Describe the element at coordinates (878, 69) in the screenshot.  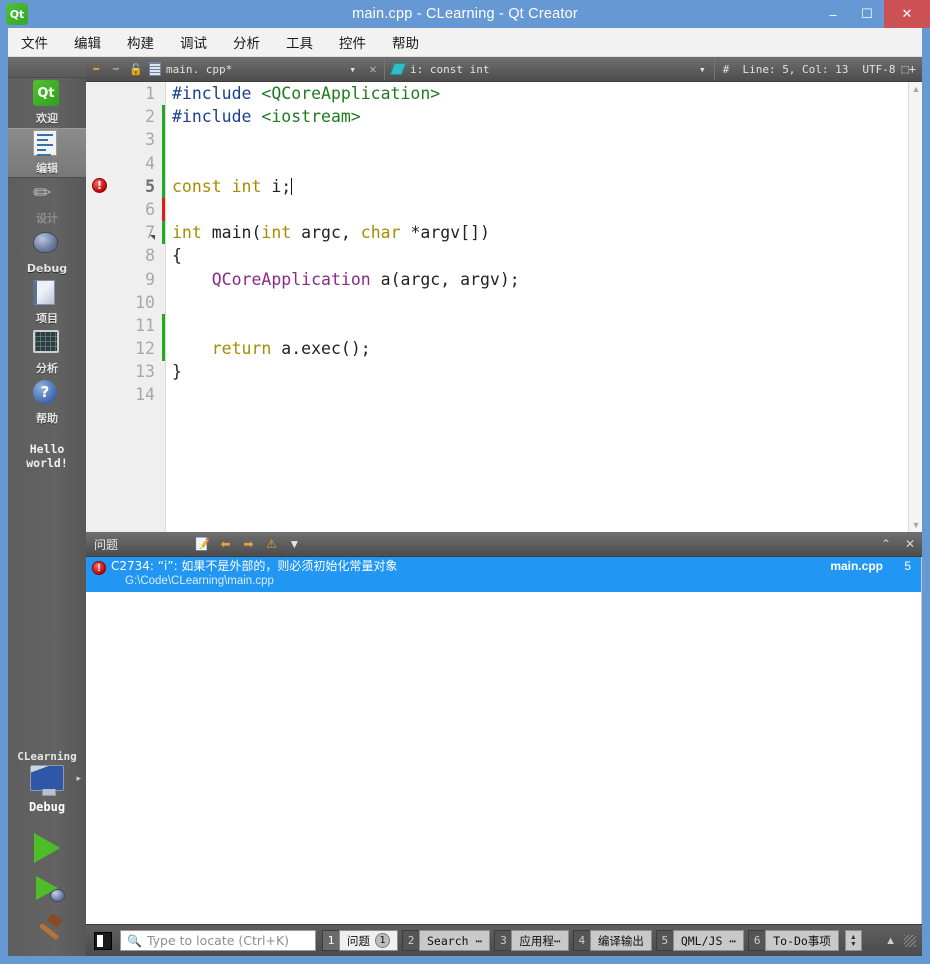
I see `encoding-selector: UTF-8` at that location.